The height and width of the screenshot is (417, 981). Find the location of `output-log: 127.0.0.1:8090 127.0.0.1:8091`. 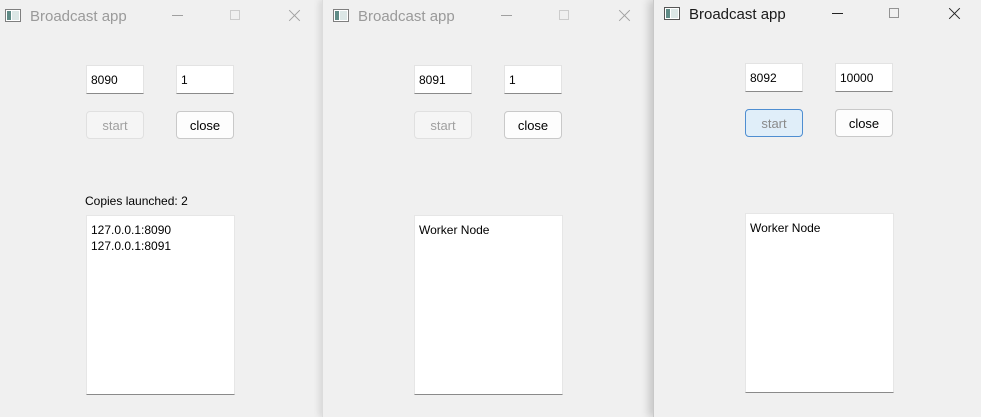

output-log: 127.0.0.1:8090 127.0.0.1:8091 is located at coordinates (160, 305).